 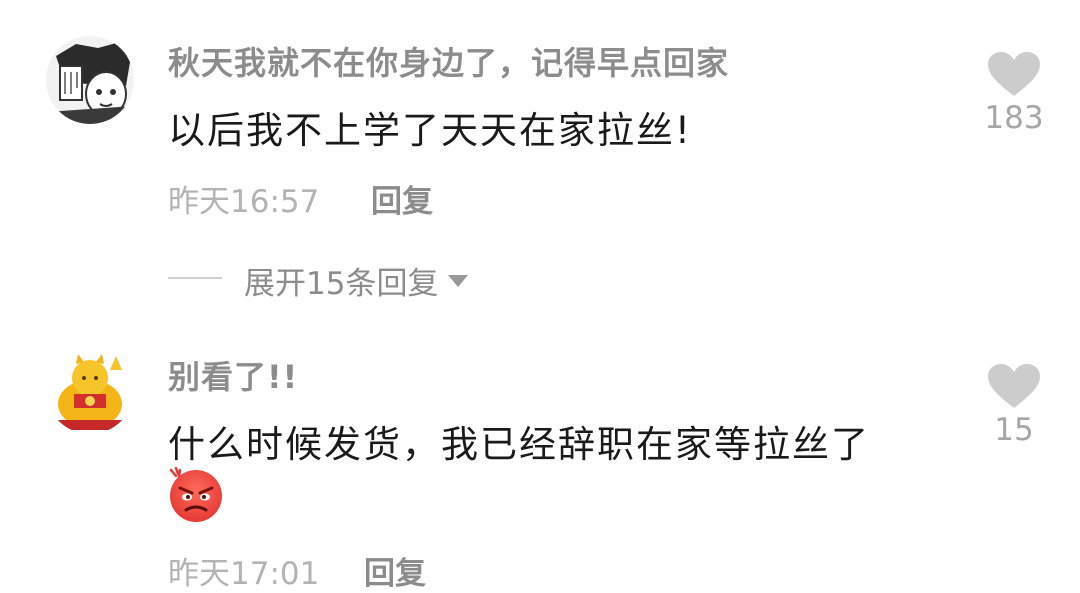 I want to click on comment-text: 以后我不上学了天天在家拉丝!, so click(x=430, y=130).